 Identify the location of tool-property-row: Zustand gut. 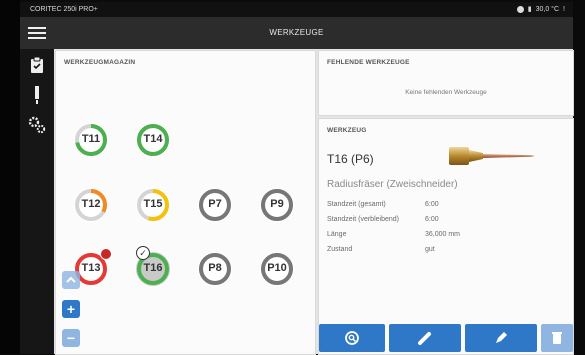
(427, 251).